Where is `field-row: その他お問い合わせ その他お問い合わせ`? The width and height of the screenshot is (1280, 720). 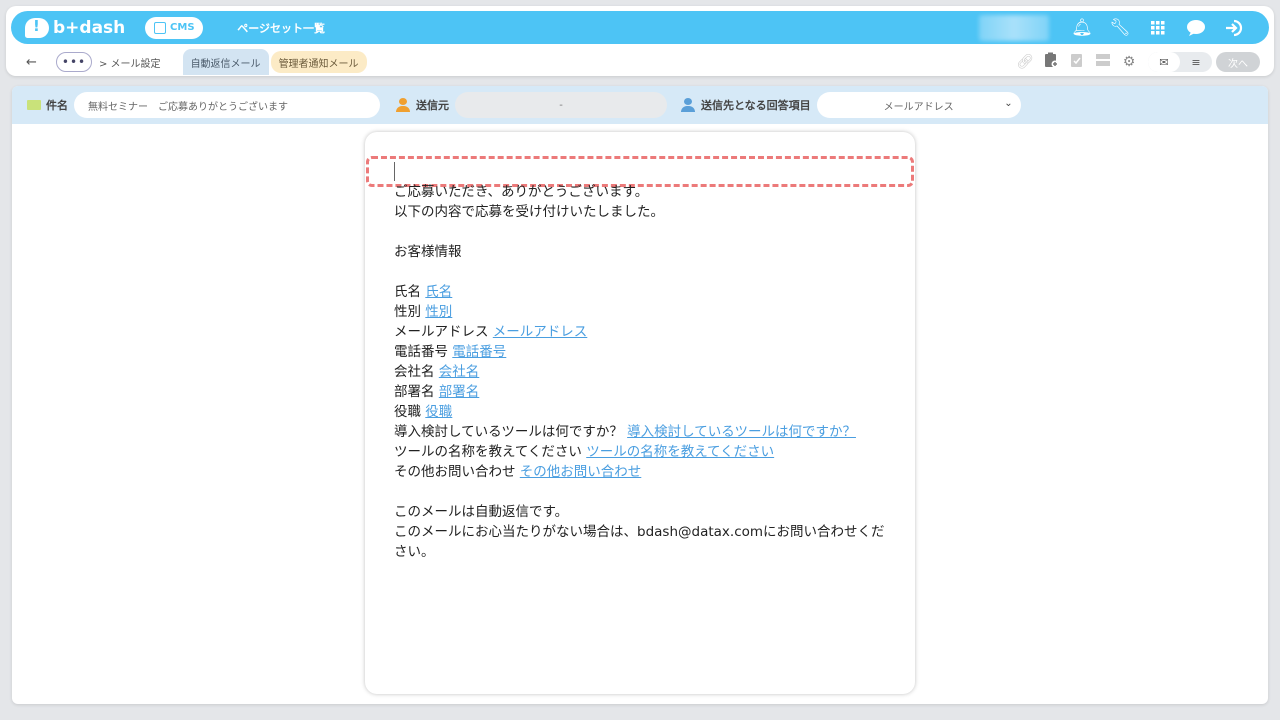
field-row: その他お問い合わせ その他お問い合わせ is located at coordinates (518, 472).